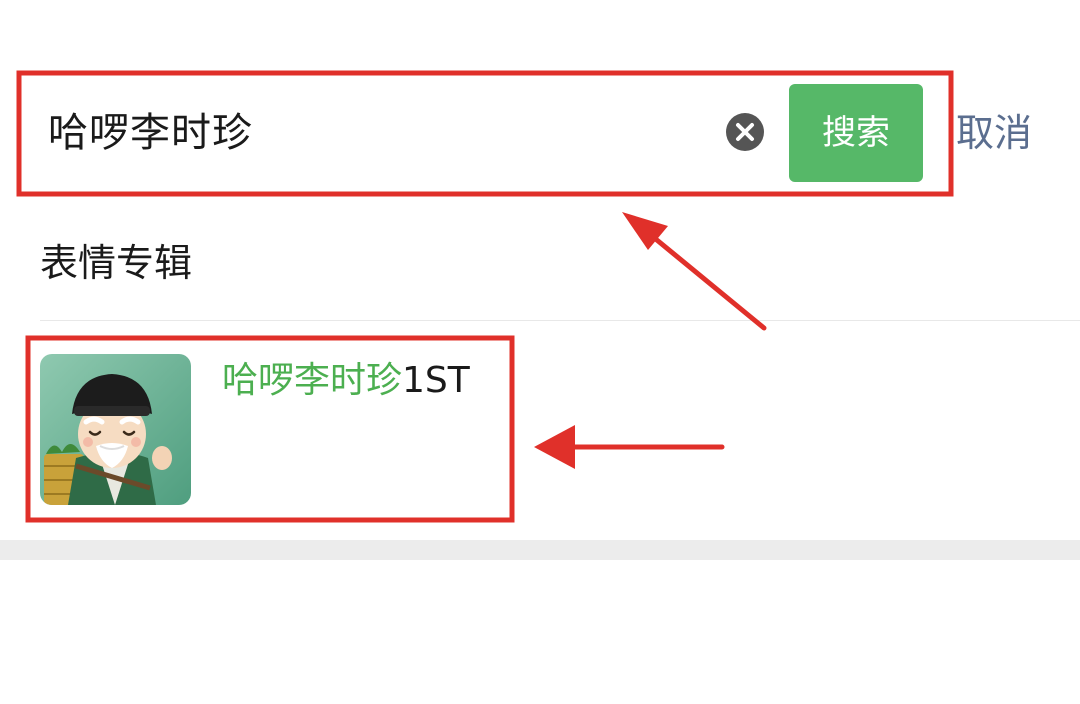 The height and width of the screenshot is (704, 1080). I want to click on sticker-album-title: 哈啰李时珍1ST, so click(346, 381).